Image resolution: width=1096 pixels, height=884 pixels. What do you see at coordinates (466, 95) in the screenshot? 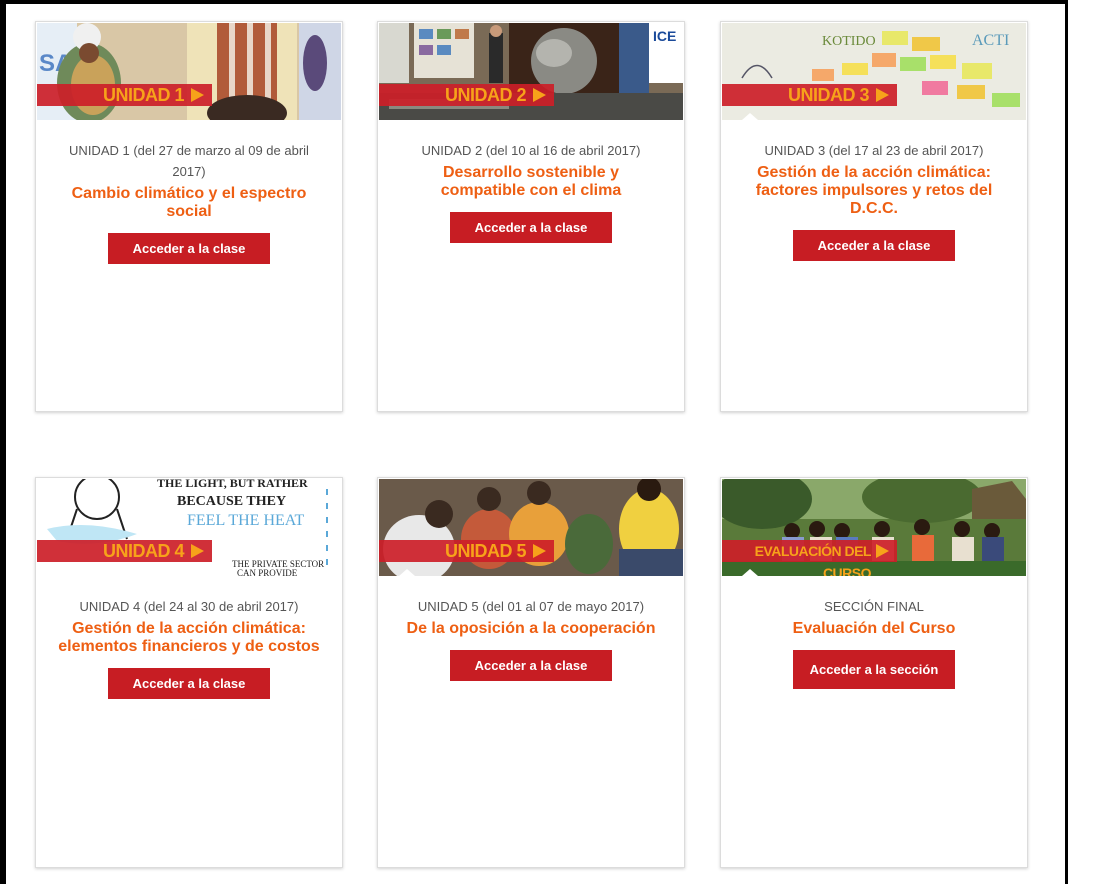
I see `unit-2-banner: UNIDAD 2` at bounding box center [466, 95].